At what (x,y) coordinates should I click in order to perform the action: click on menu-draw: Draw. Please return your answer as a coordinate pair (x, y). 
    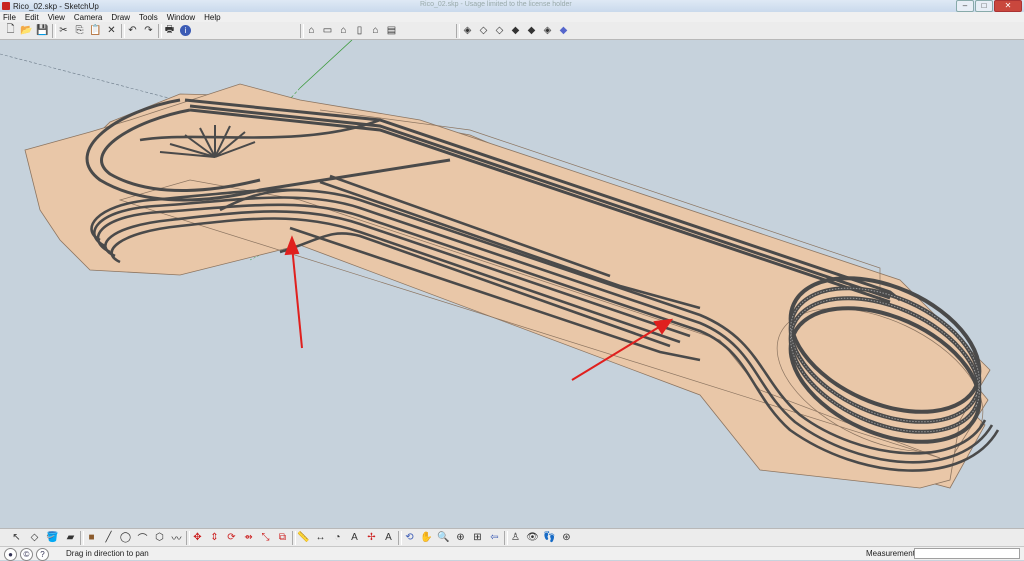
    Looking at the image, I should click on (120, 17).